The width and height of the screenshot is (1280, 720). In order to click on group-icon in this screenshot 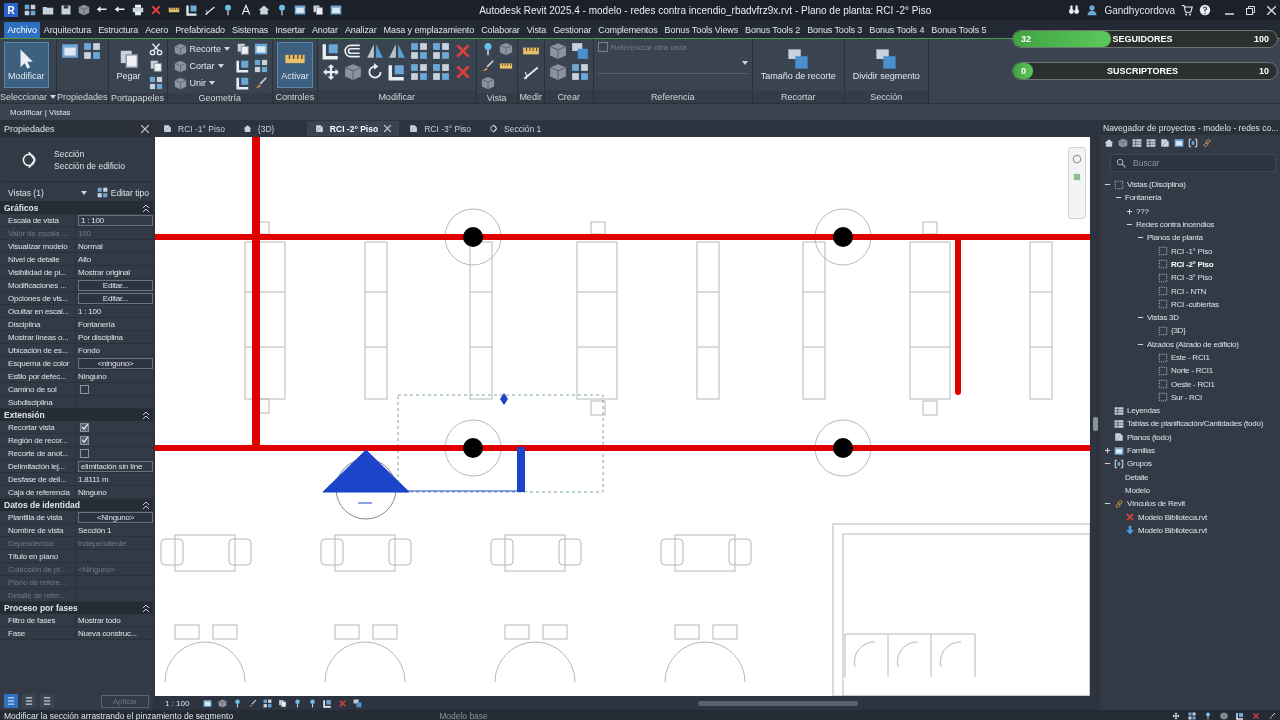, I will do `click(1193, 142)`.